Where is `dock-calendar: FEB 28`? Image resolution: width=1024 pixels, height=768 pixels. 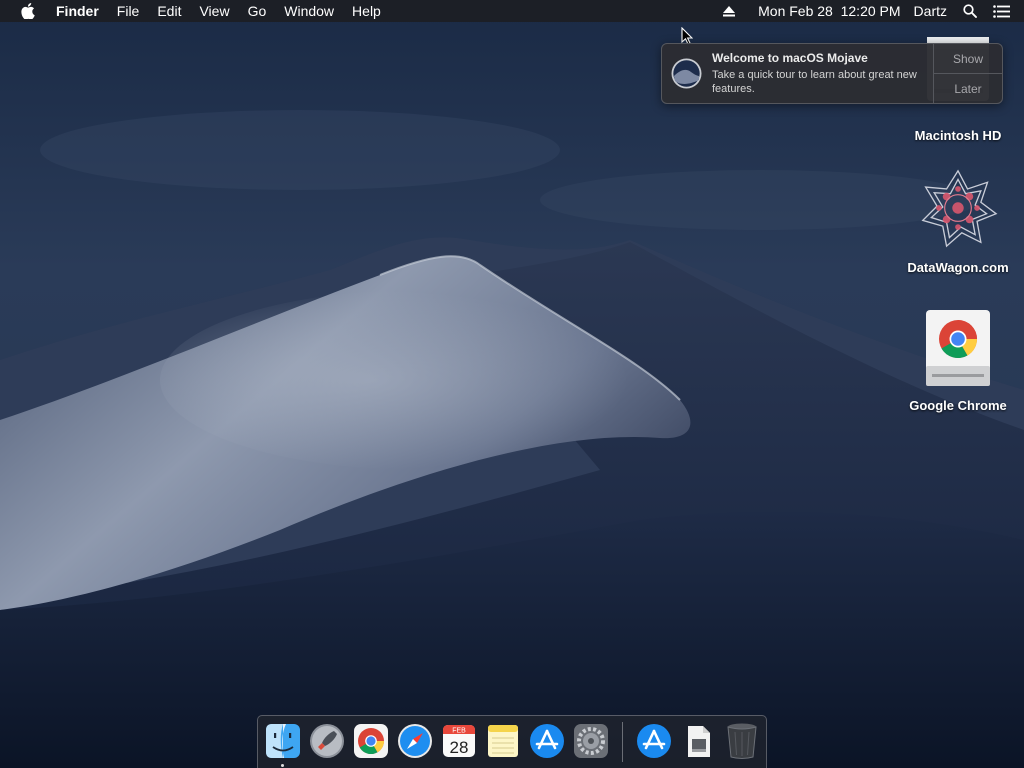
dock-calendar: FEB 28 is located at coordinates (459, 741).